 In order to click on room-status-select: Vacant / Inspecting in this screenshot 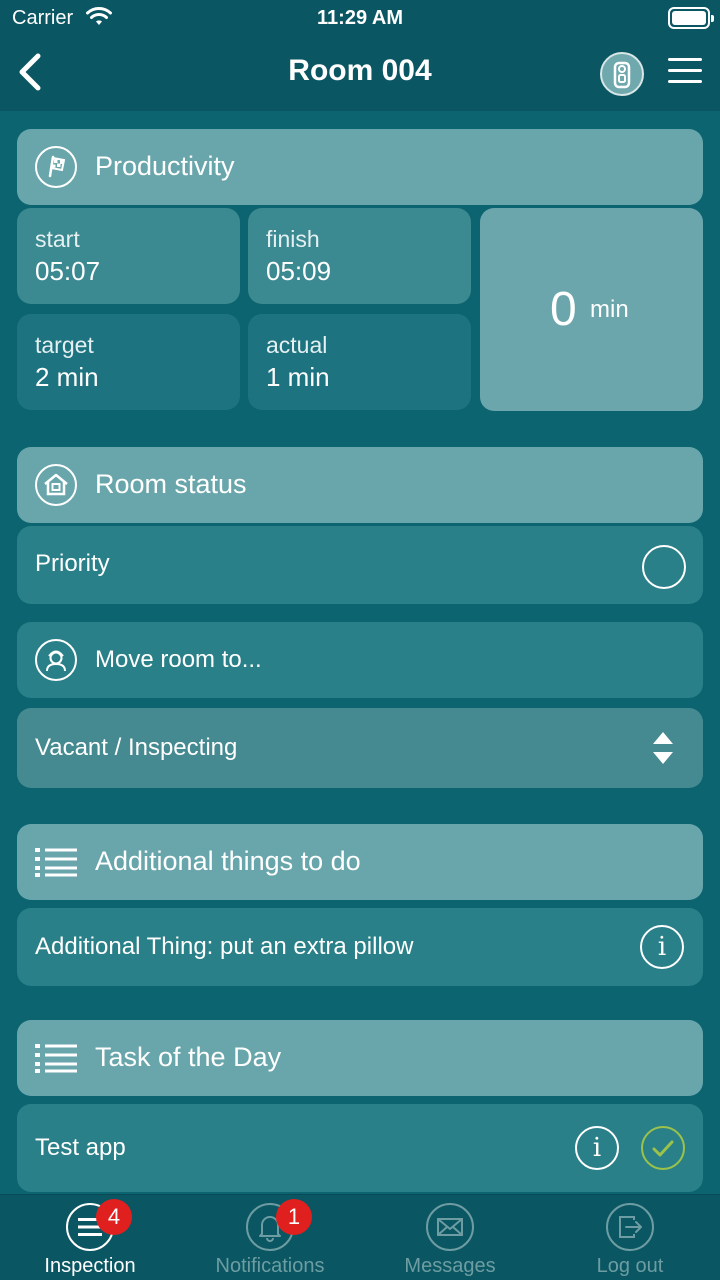, I will do `click(360, 748)`.